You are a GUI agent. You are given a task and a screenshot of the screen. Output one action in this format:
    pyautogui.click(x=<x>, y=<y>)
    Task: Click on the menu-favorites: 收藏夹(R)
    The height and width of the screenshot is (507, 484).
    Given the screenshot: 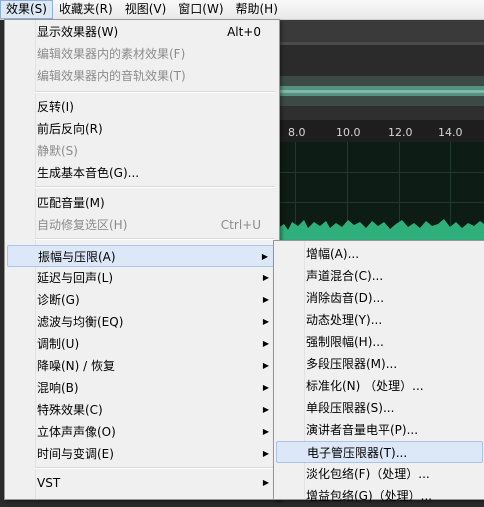 What is the action you would take?
    pyautogui.click(x=86, y=9)
    